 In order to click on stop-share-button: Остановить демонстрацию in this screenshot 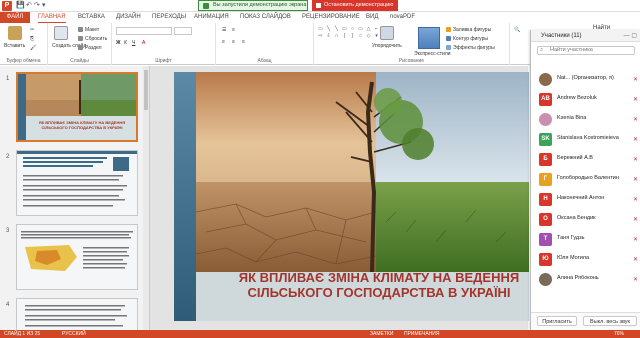, I will do `click(355, 5)`.